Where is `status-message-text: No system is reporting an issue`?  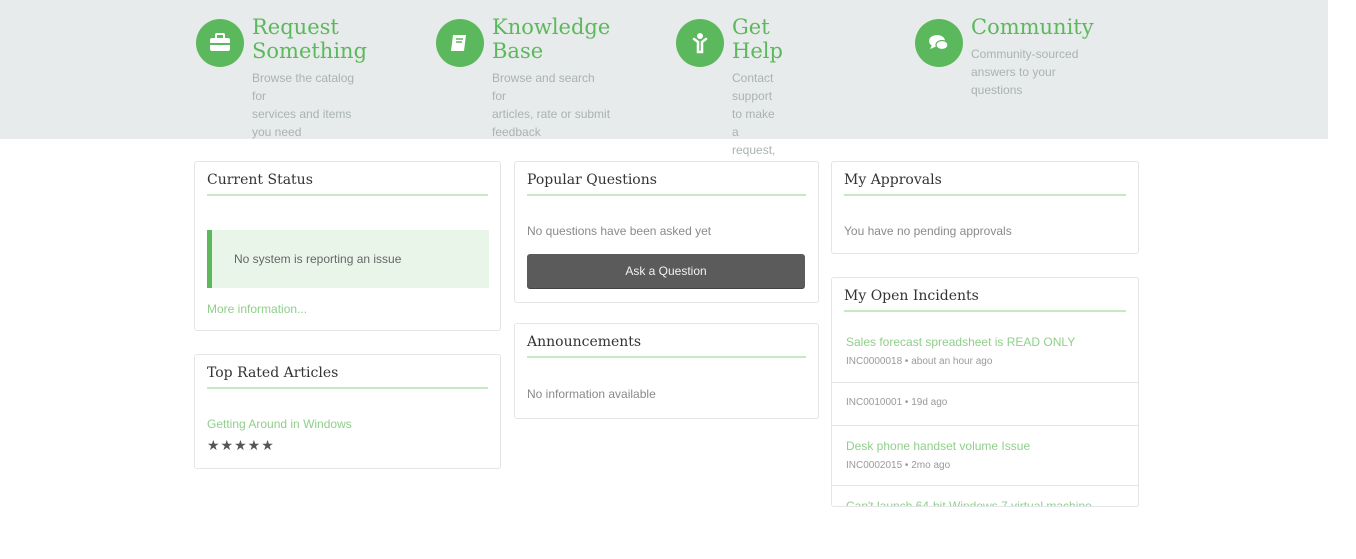 status-message-text: No system is reporting an issue is located at coordinates (318, 259).